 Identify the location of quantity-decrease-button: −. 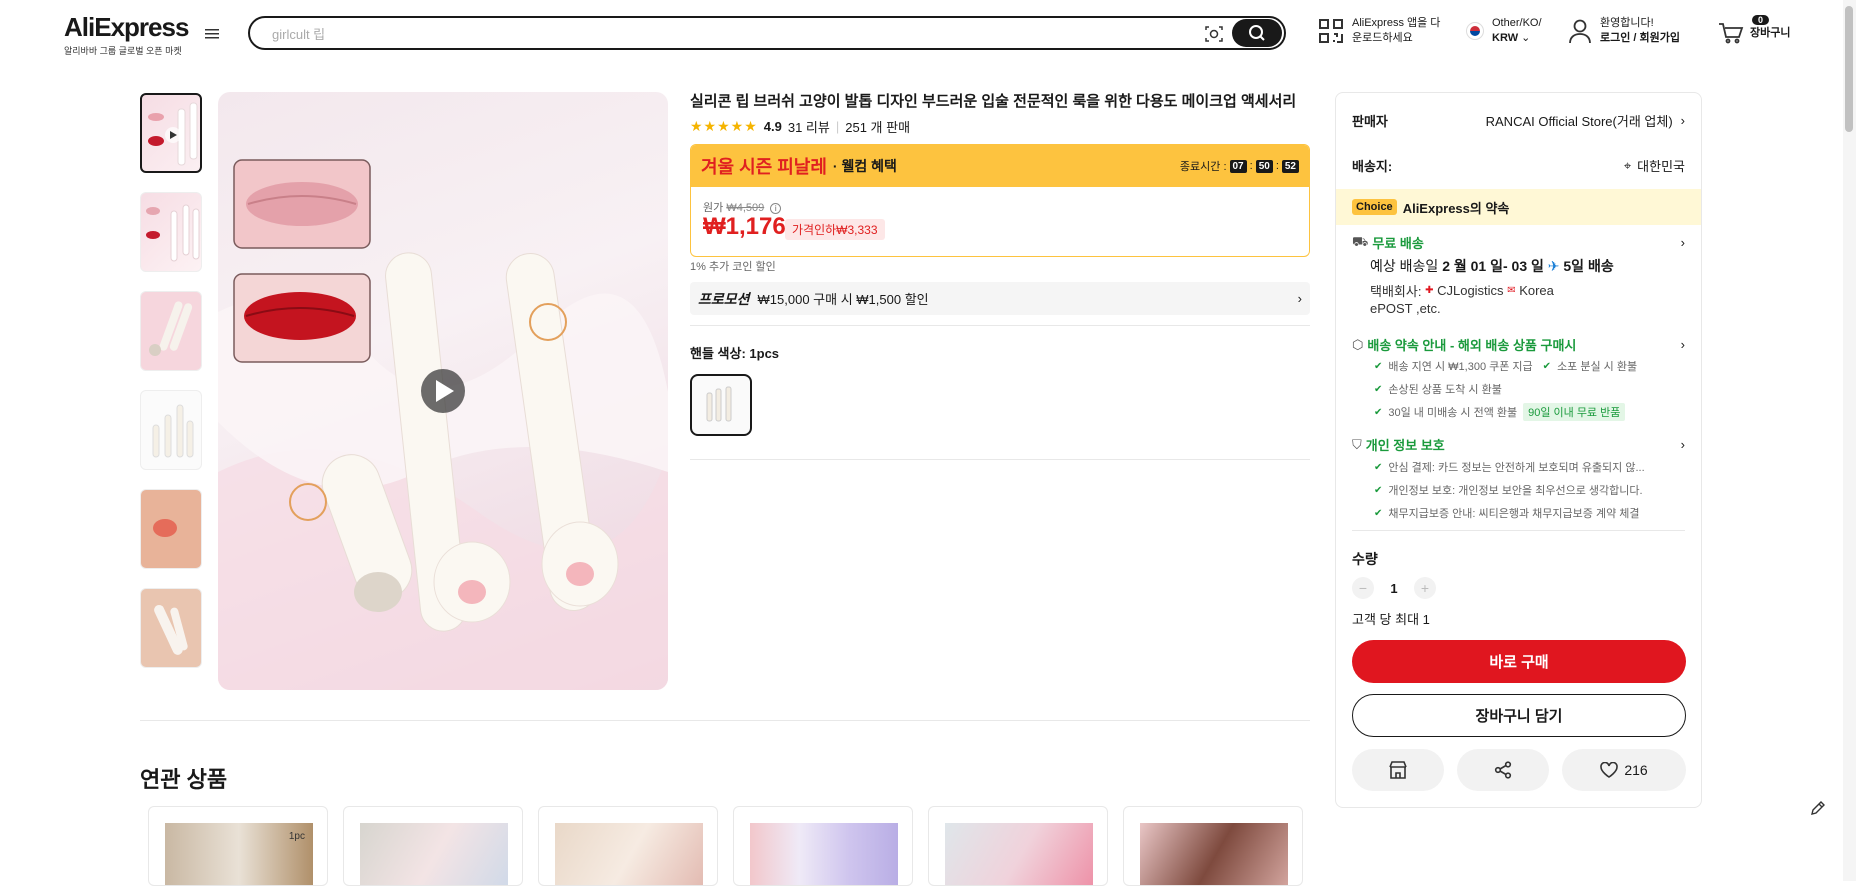
(1363, 588).